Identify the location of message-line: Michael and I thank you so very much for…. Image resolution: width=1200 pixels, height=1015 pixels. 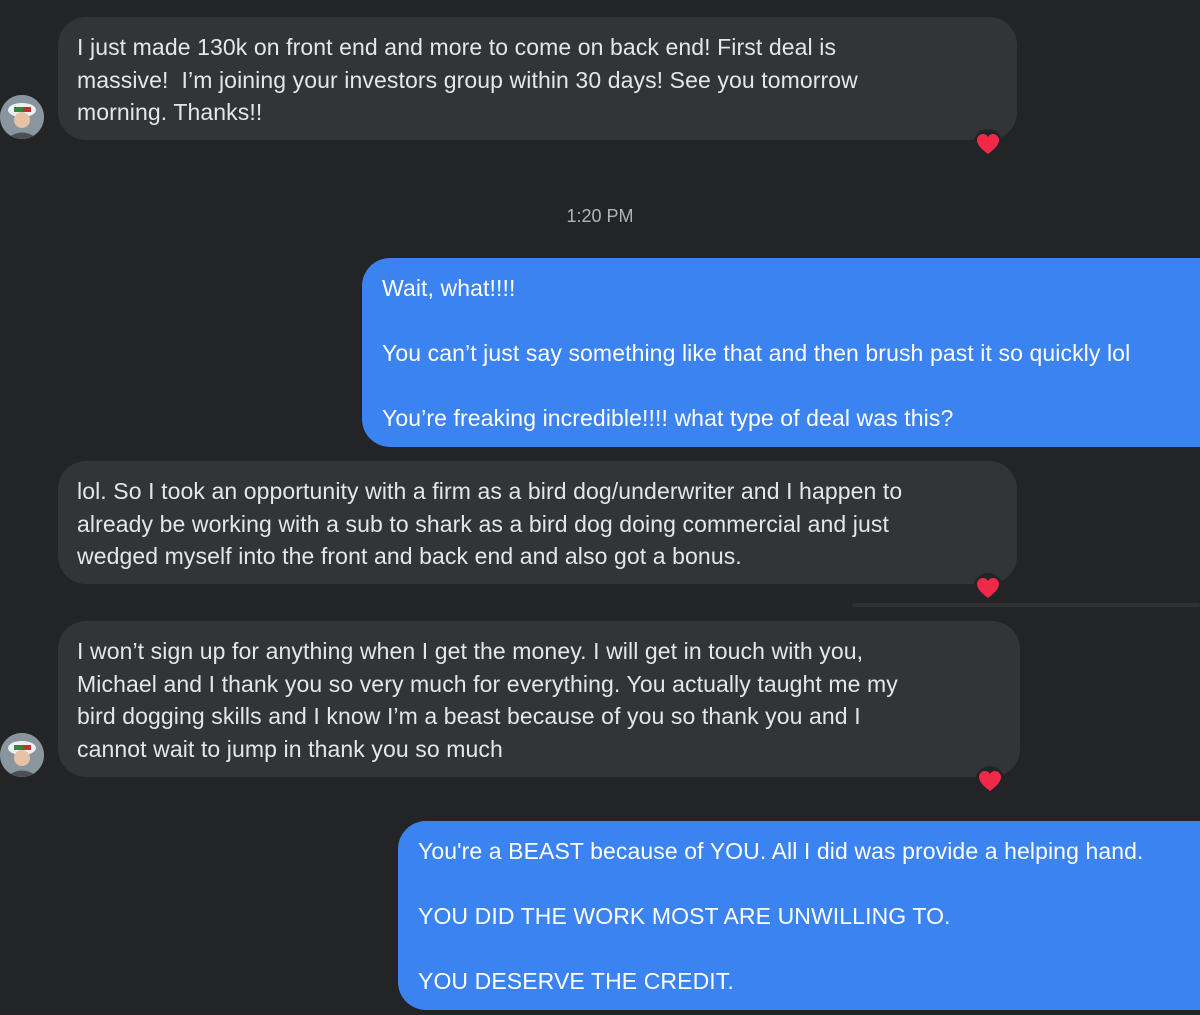
(487, 683).